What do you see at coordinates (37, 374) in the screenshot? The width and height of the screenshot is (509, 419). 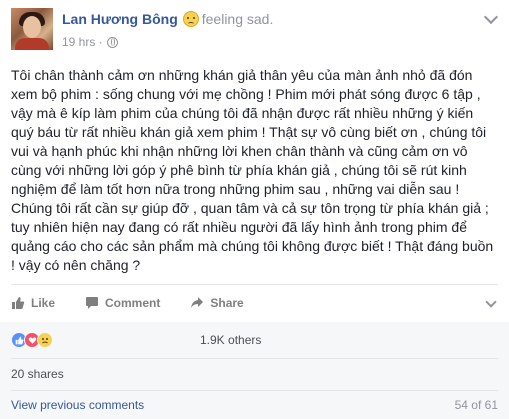 I see `shares-count: 20 shares` at bounding box center [37, 374].